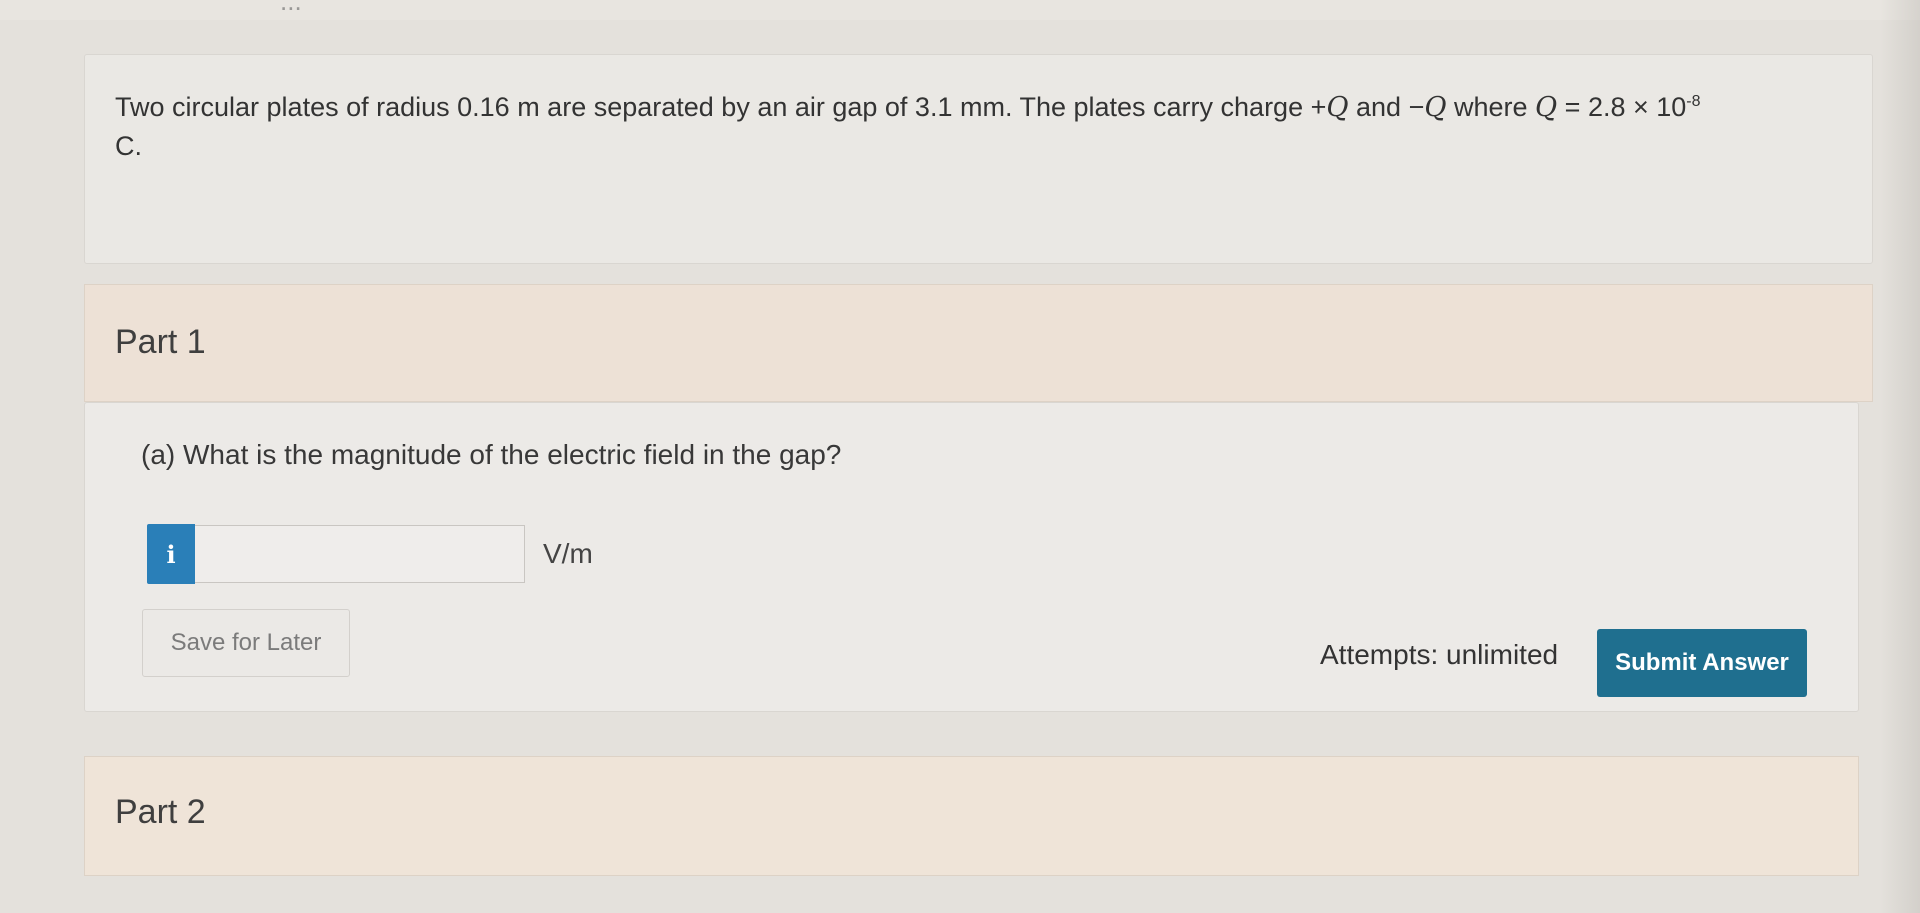 This screenshot has height=913, width=1920. I want to click on attempts-label: Attempts: unlimited, so click(1439, 654).